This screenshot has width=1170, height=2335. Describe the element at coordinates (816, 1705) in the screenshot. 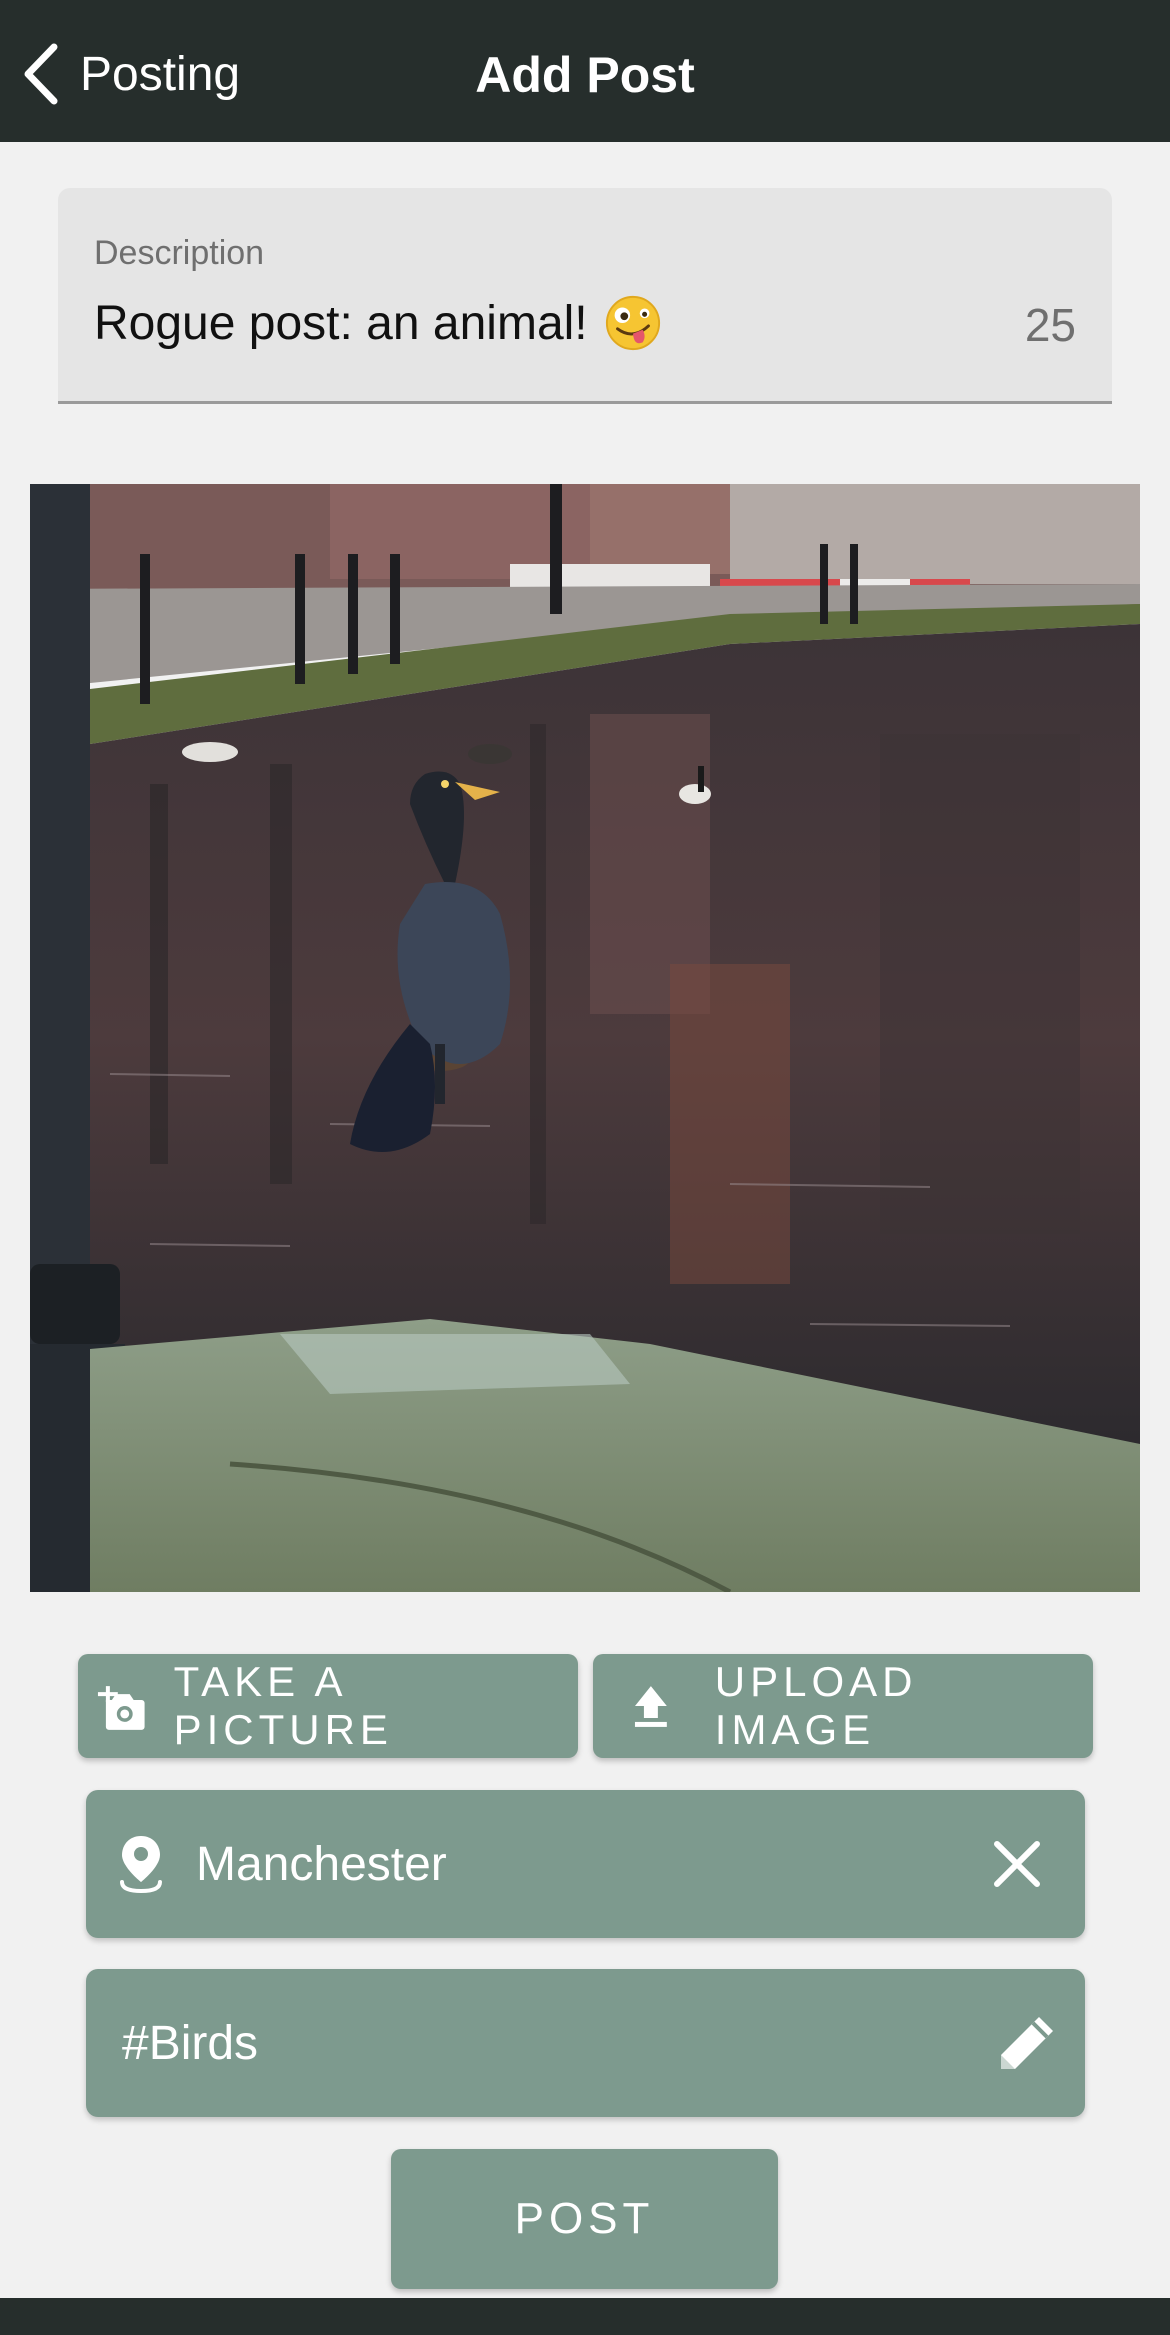

I see `upload-image-label: UPLOAD IMAGE` at that location.